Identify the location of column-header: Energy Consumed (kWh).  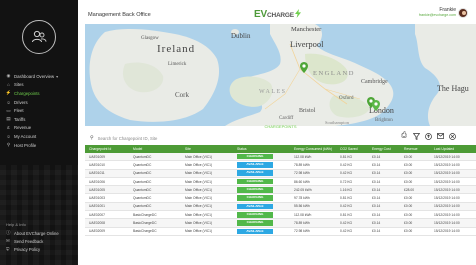
(313, 149).